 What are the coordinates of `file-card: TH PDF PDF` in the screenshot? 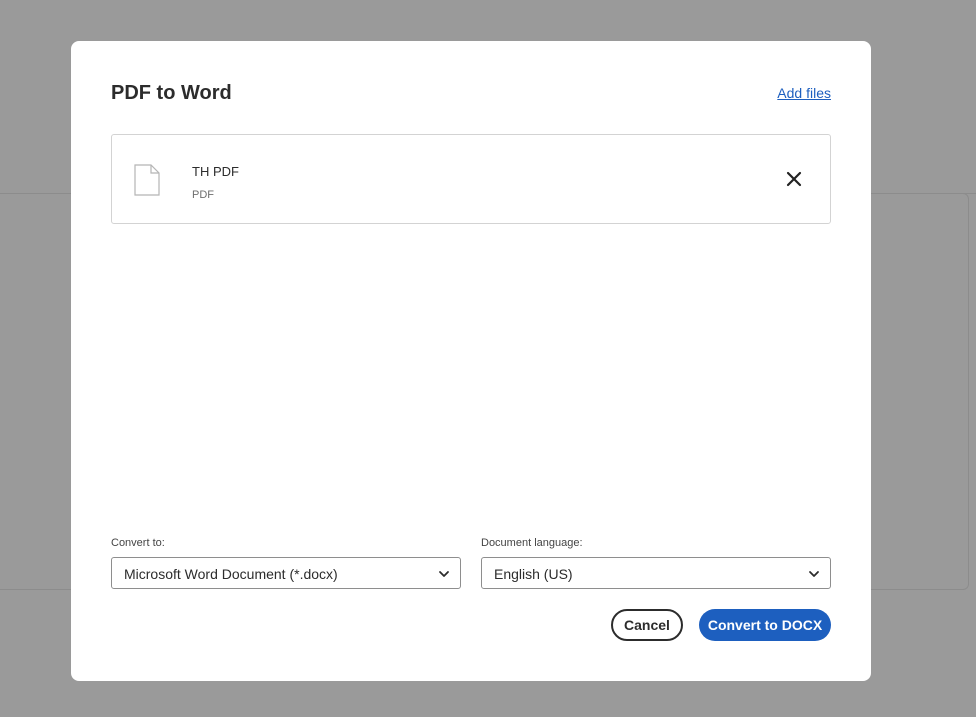 It's located at (471, 179).